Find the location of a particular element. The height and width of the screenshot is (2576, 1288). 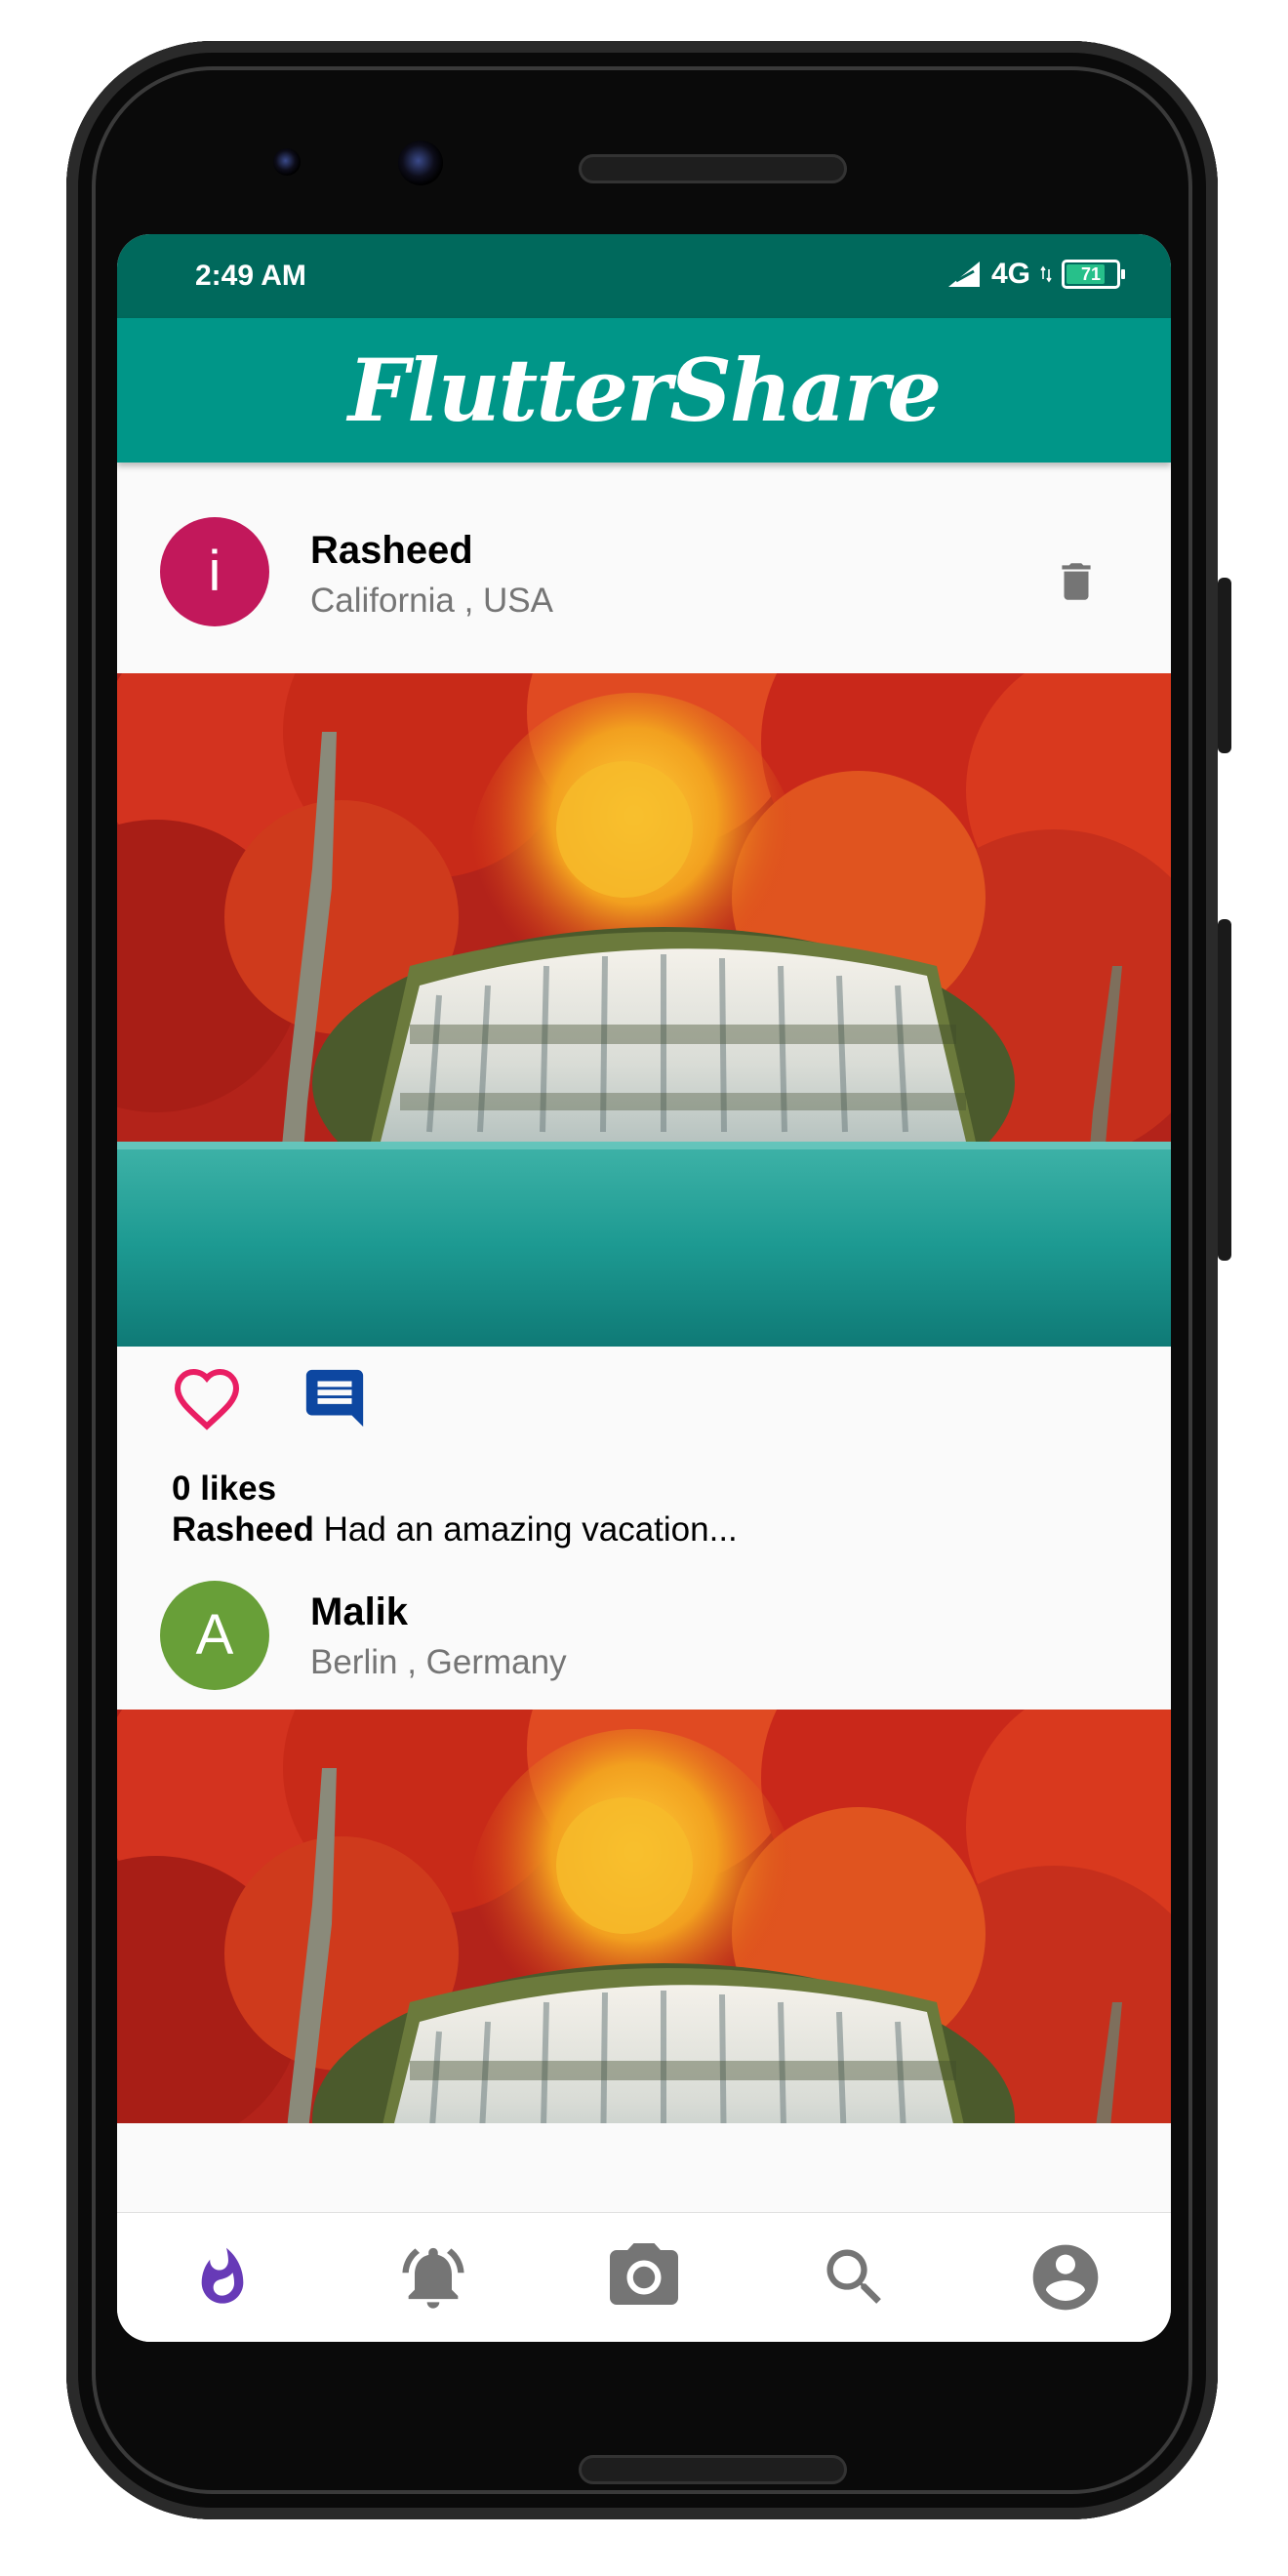

post-image is located at coordinates (644, 1916).